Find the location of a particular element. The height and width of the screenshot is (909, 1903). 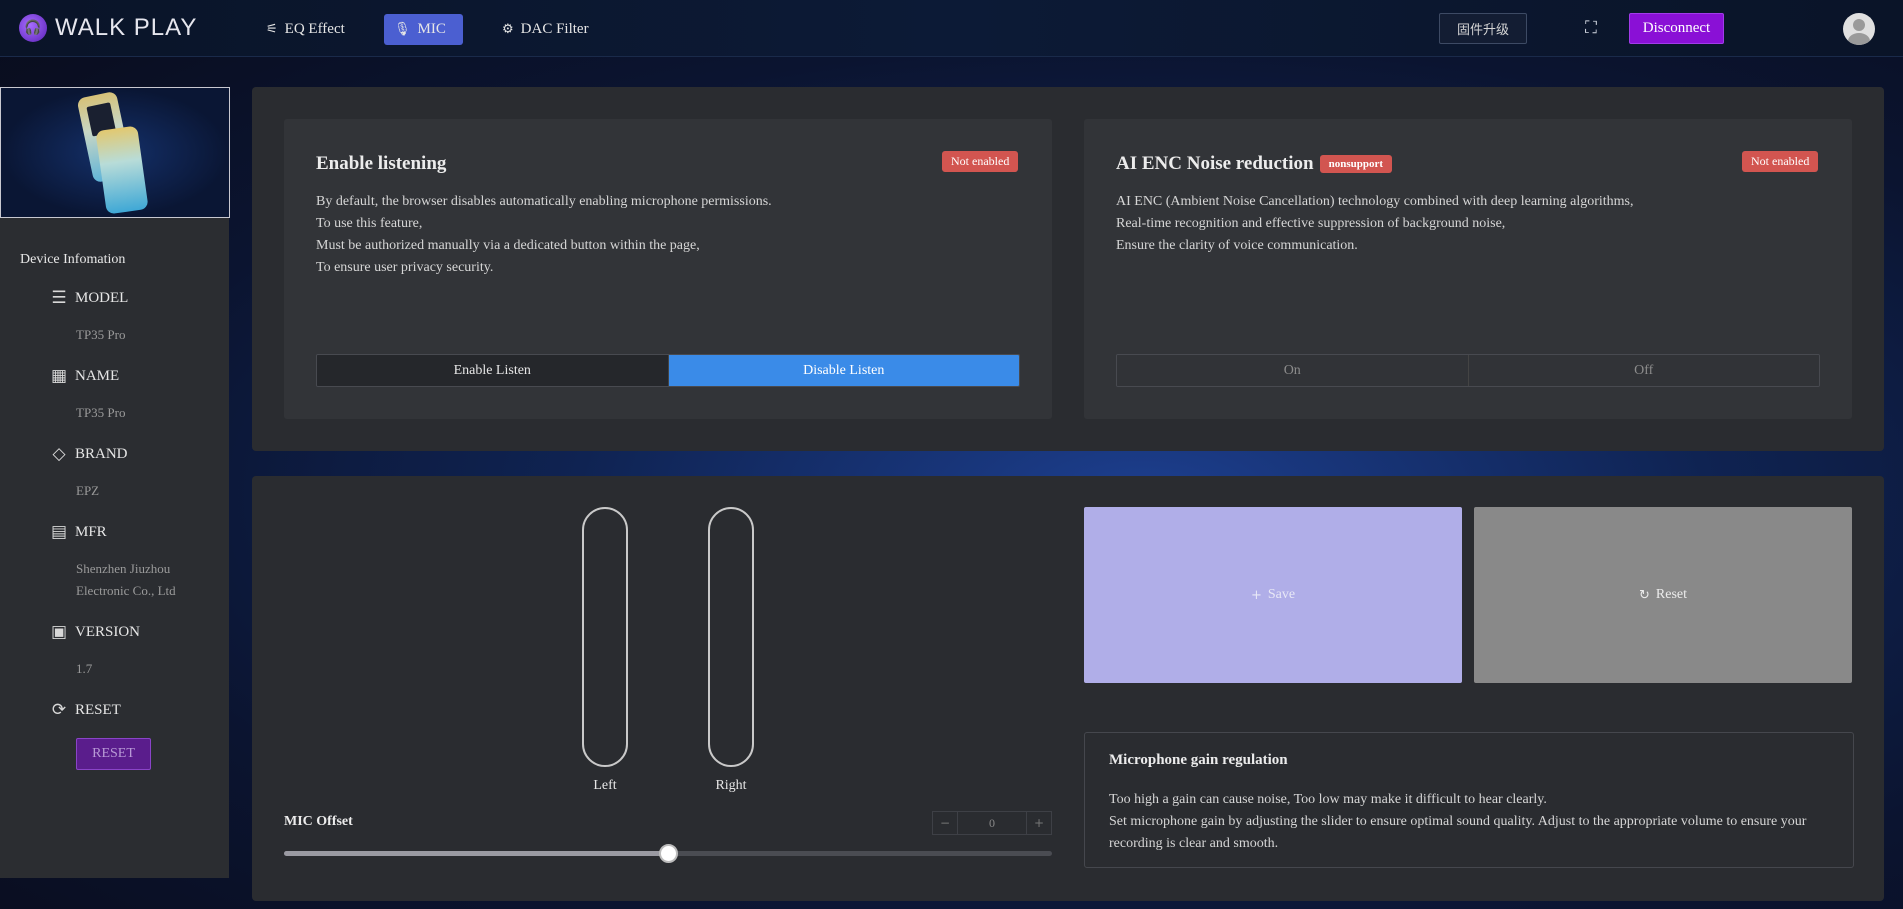

sidebar-item-brand: ◇ BRAND is located at coordinates (88, 454).